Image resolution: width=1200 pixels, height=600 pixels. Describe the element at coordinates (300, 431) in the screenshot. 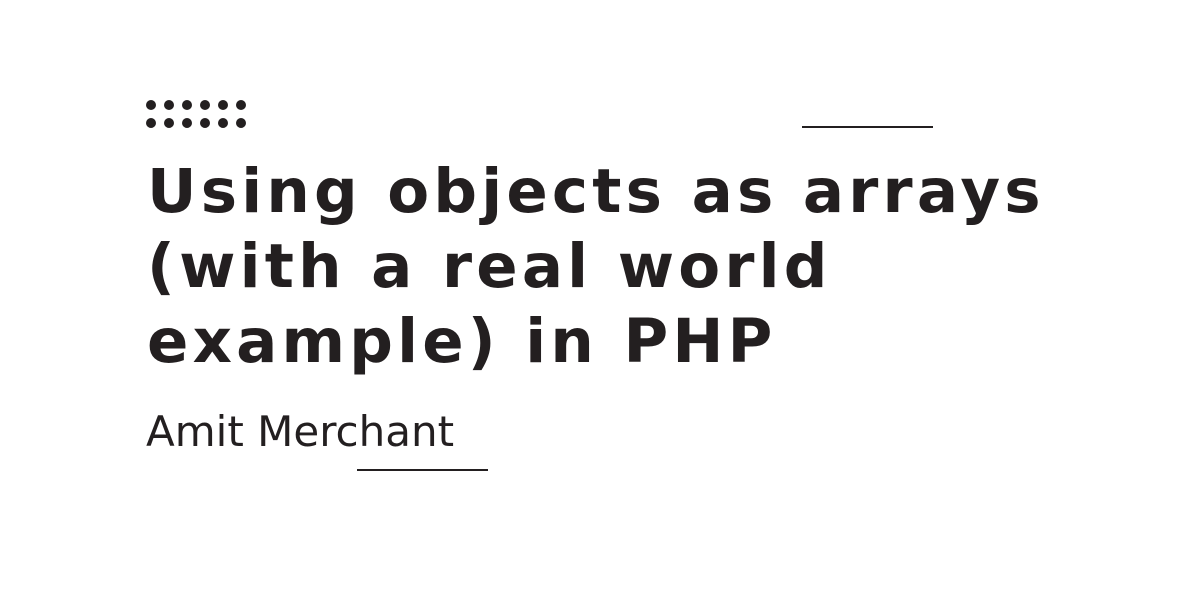

I see `author-name: Amit Merchant` at that location.